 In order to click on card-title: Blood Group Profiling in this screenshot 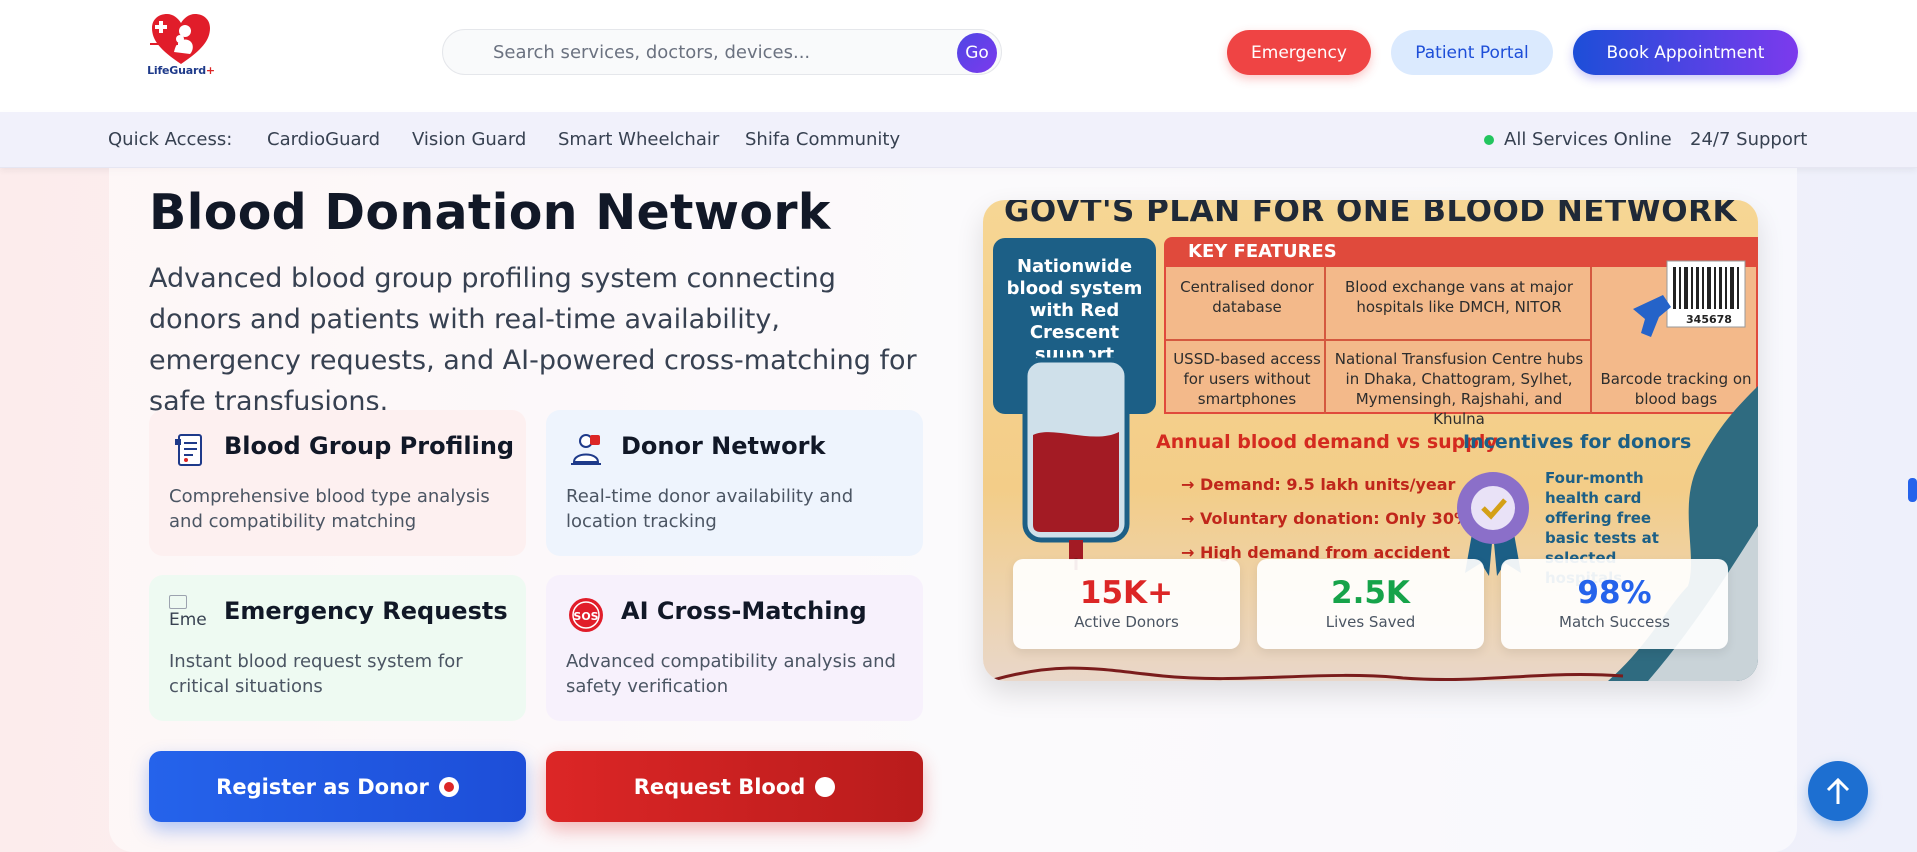, I will do `click(369, 446)`.